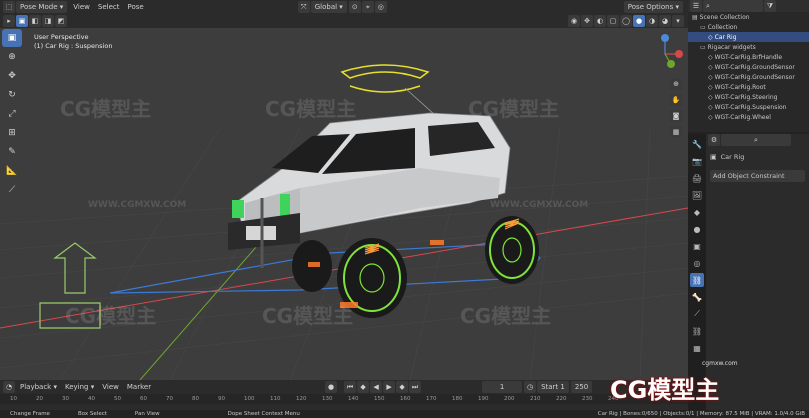  I want to click on annotate-tool-icon: ✎, so click(12, 152).